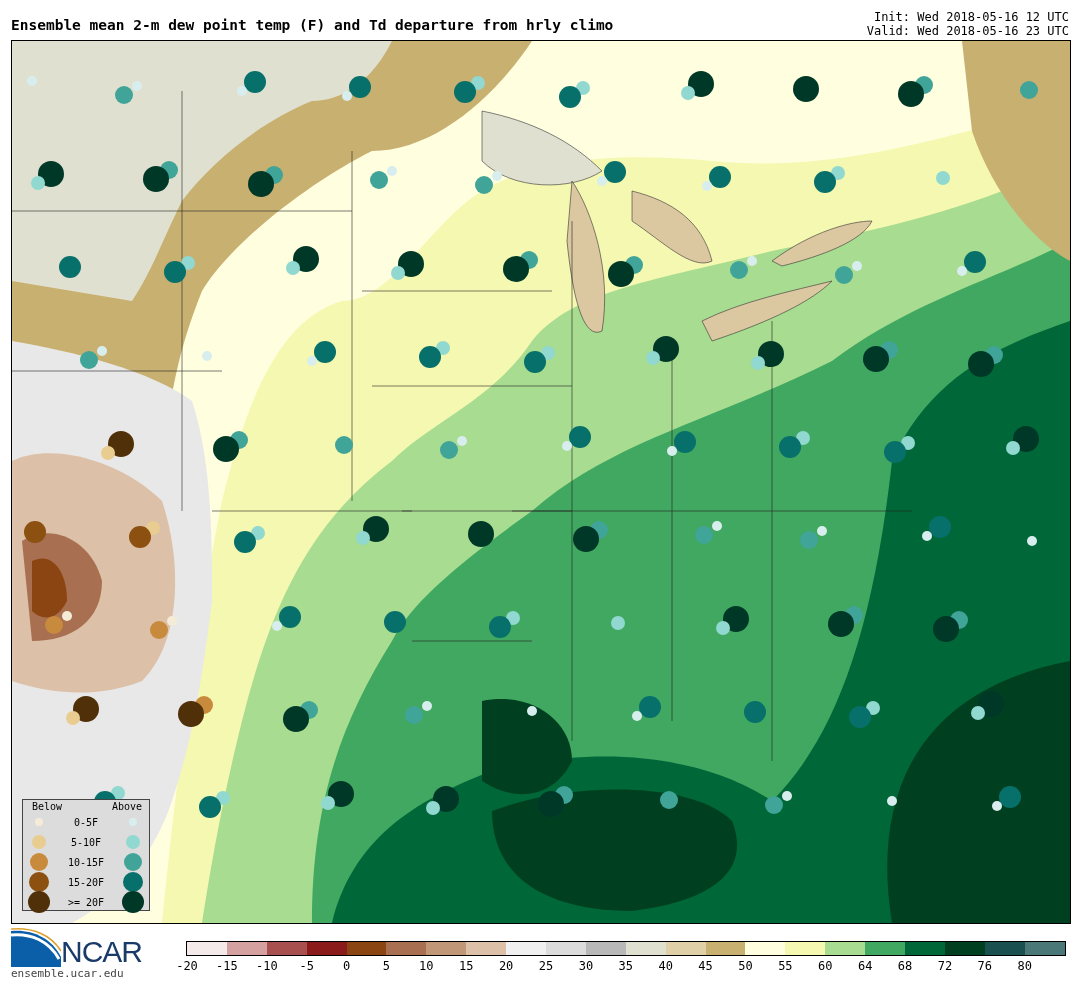 Image resolution: width=1080 pixels, height=985 pixels. Describe the element at coordinates (705, 966) in the screenshot. I see `colorbar-tick-label: 45` at that location.